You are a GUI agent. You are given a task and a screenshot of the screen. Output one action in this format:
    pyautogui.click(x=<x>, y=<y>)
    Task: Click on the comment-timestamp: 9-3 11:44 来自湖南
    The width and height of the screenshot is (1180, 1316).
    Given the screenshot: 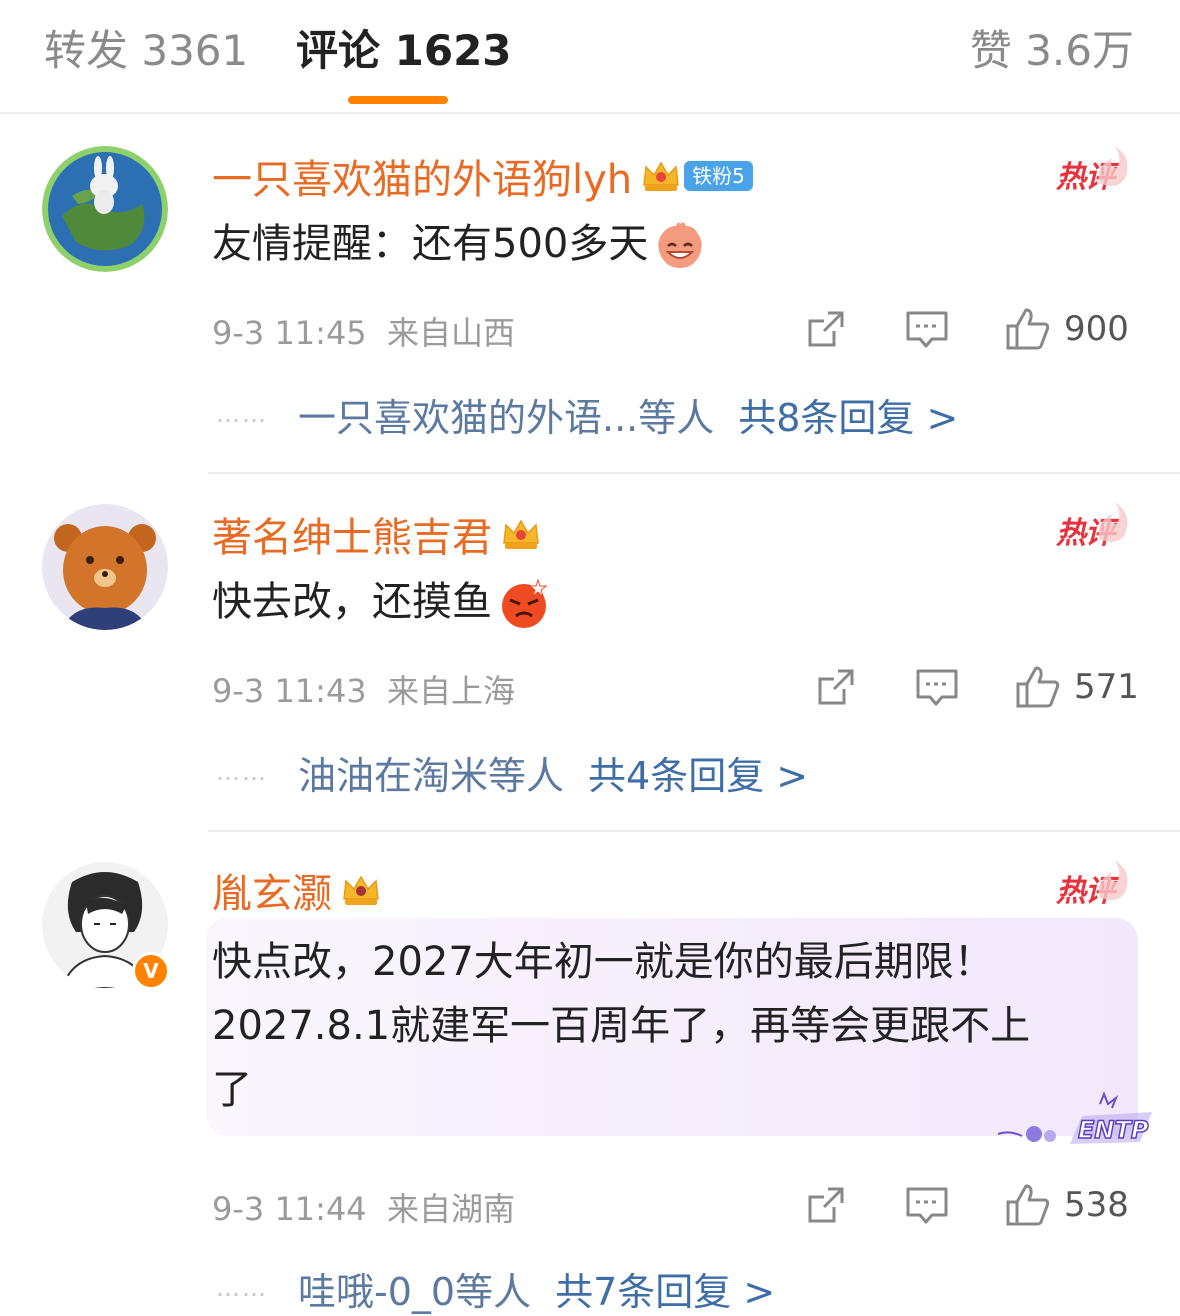 What is the action you would take?
    pyautogui.click(x=364, y=1209)
    